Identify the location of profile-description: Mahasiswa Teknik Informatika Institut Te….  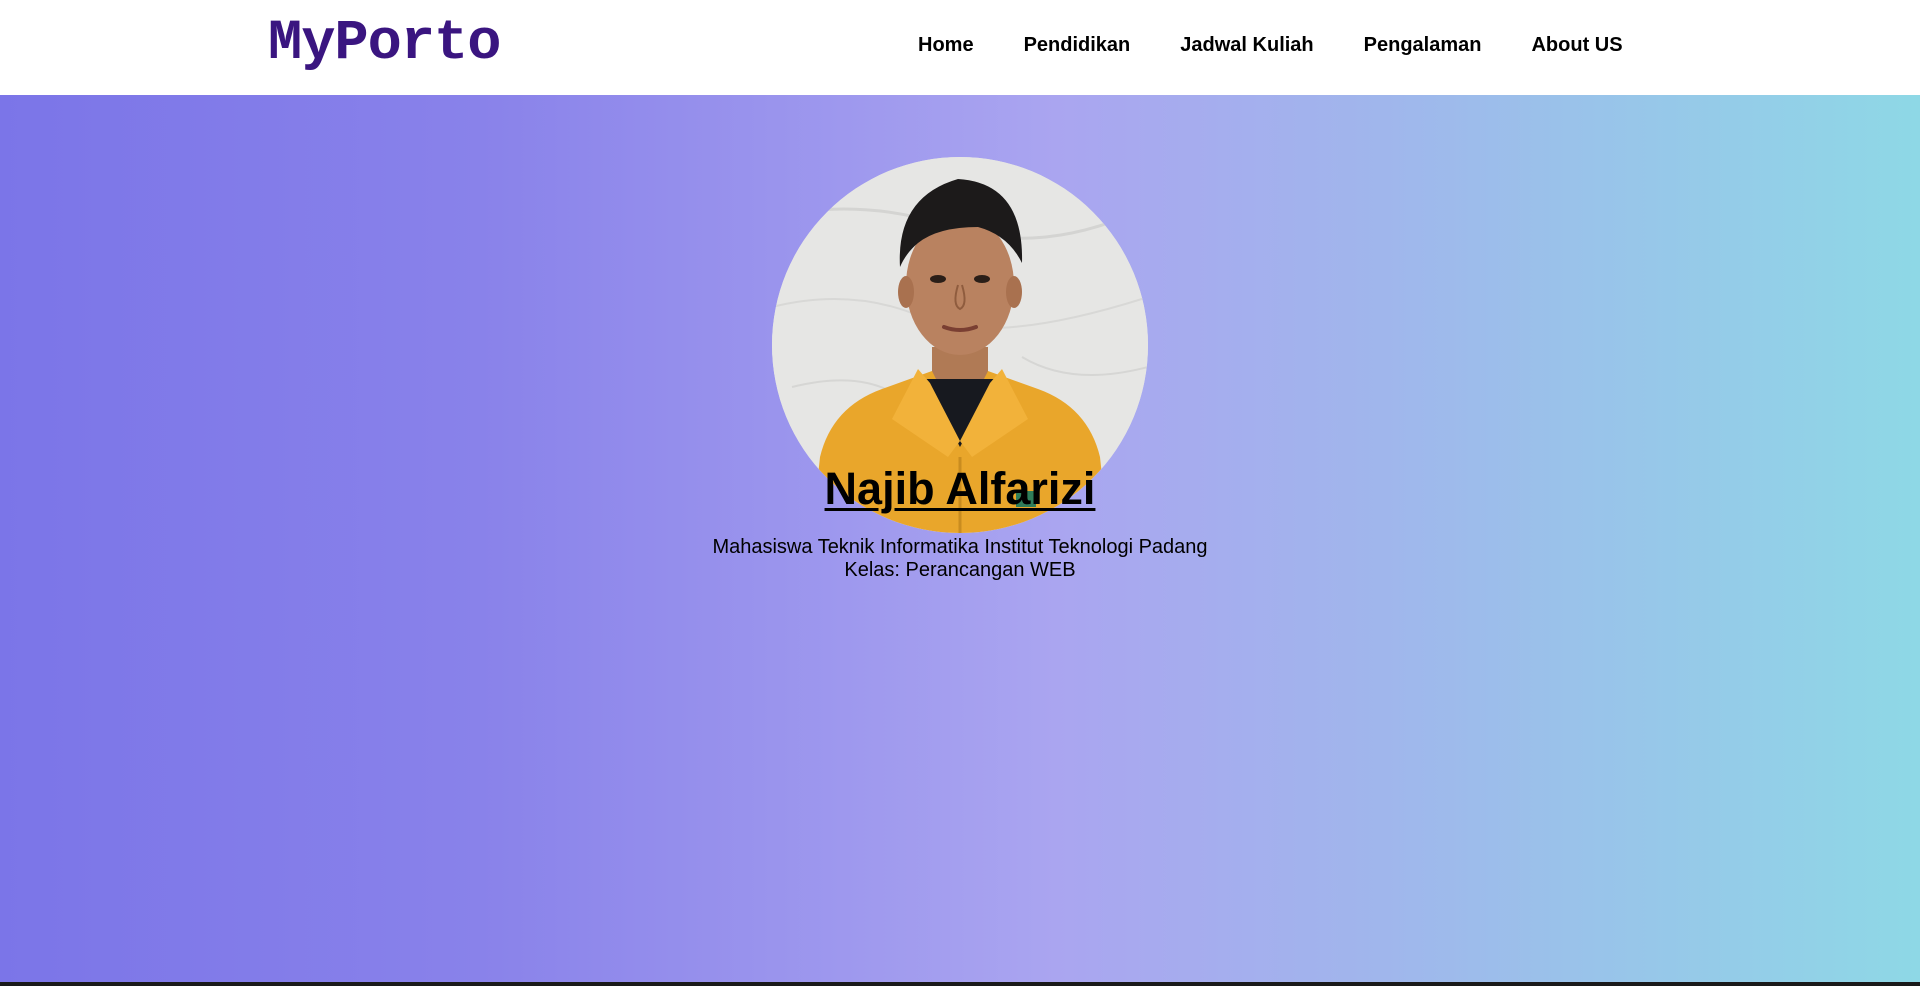
(960, 559).